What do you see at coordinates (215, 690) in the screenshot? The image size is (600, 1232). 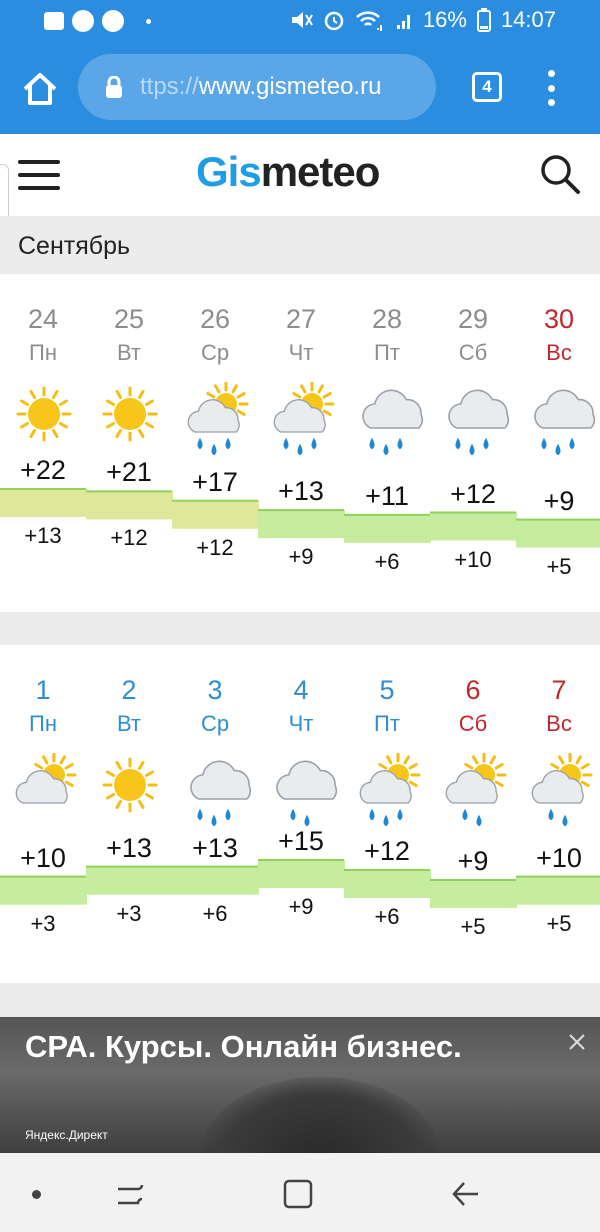 I see `day-number: 3` at bounding box center [215, 690].